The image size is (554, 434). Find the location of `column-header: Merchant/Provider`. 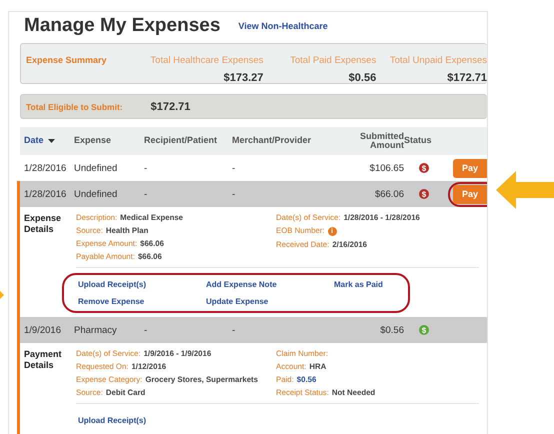

column-header: Merchant/Provider is located at coordinates (288, 141).